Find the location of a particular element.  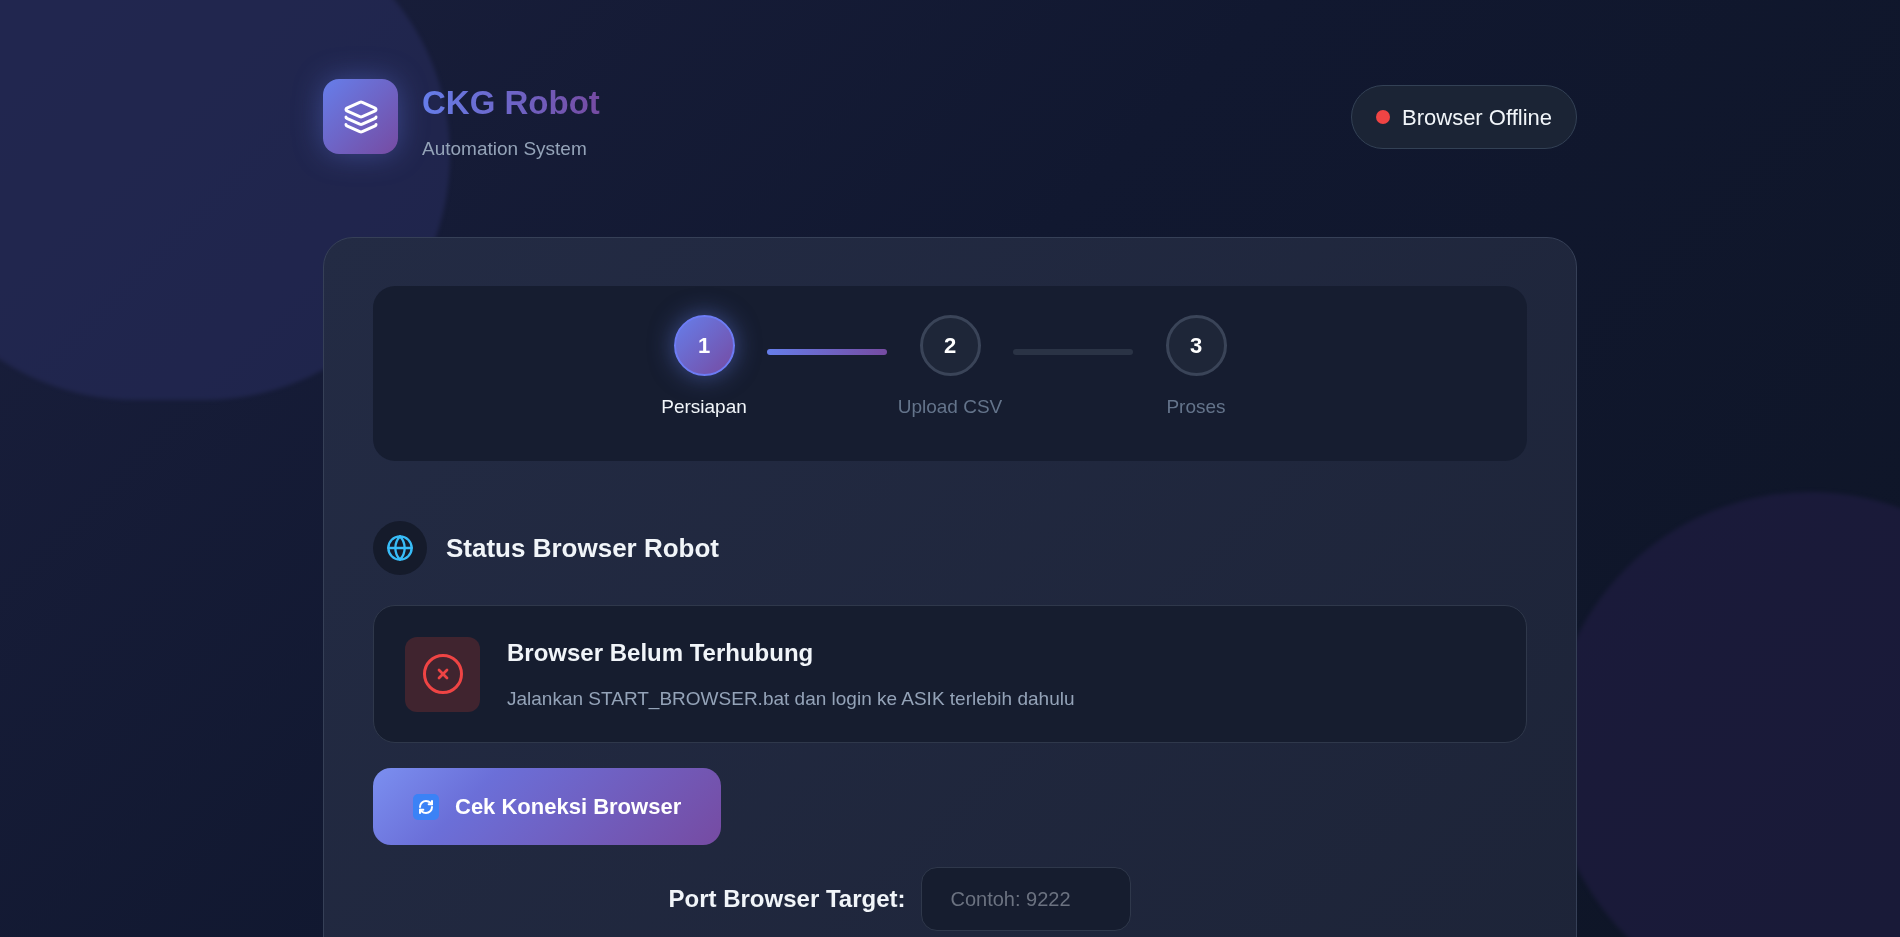

port-input-field: Contoh: 9222 is located at coordinates (1026, 899).